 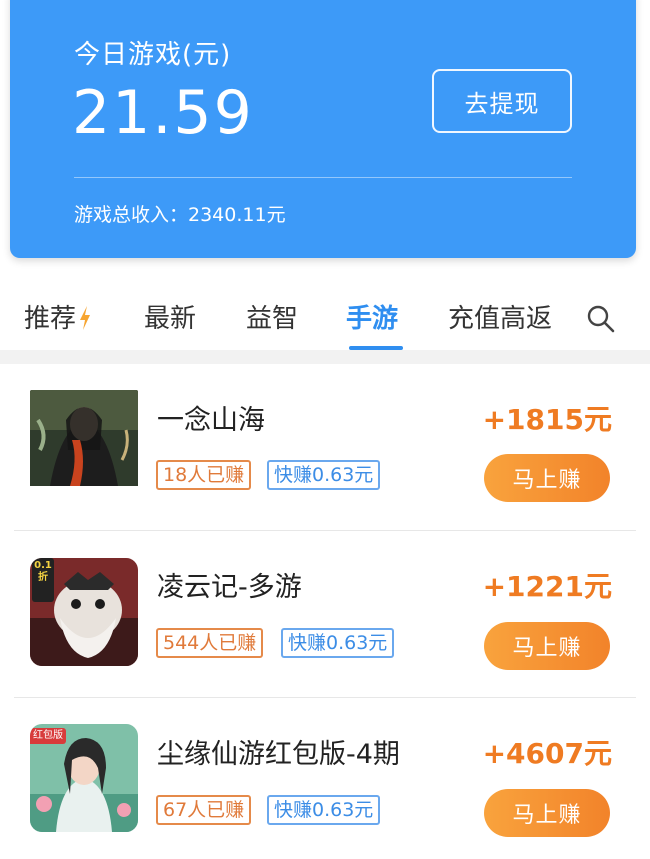 I want to click on reward-amount: +1815元, so click(x=547, y=419).